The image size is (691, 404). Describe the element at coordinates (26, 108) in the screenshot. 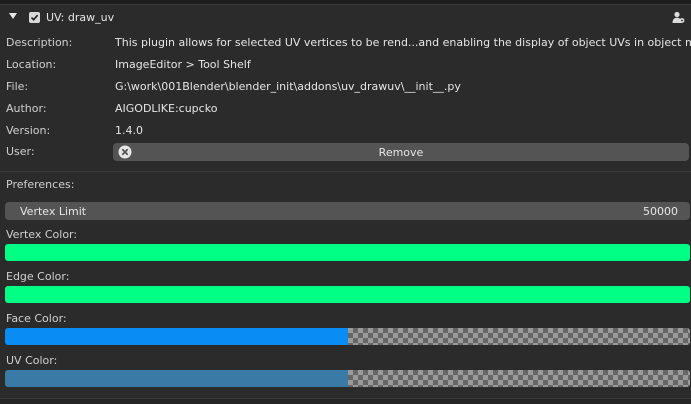

I see `author-label: Author:` at that location.